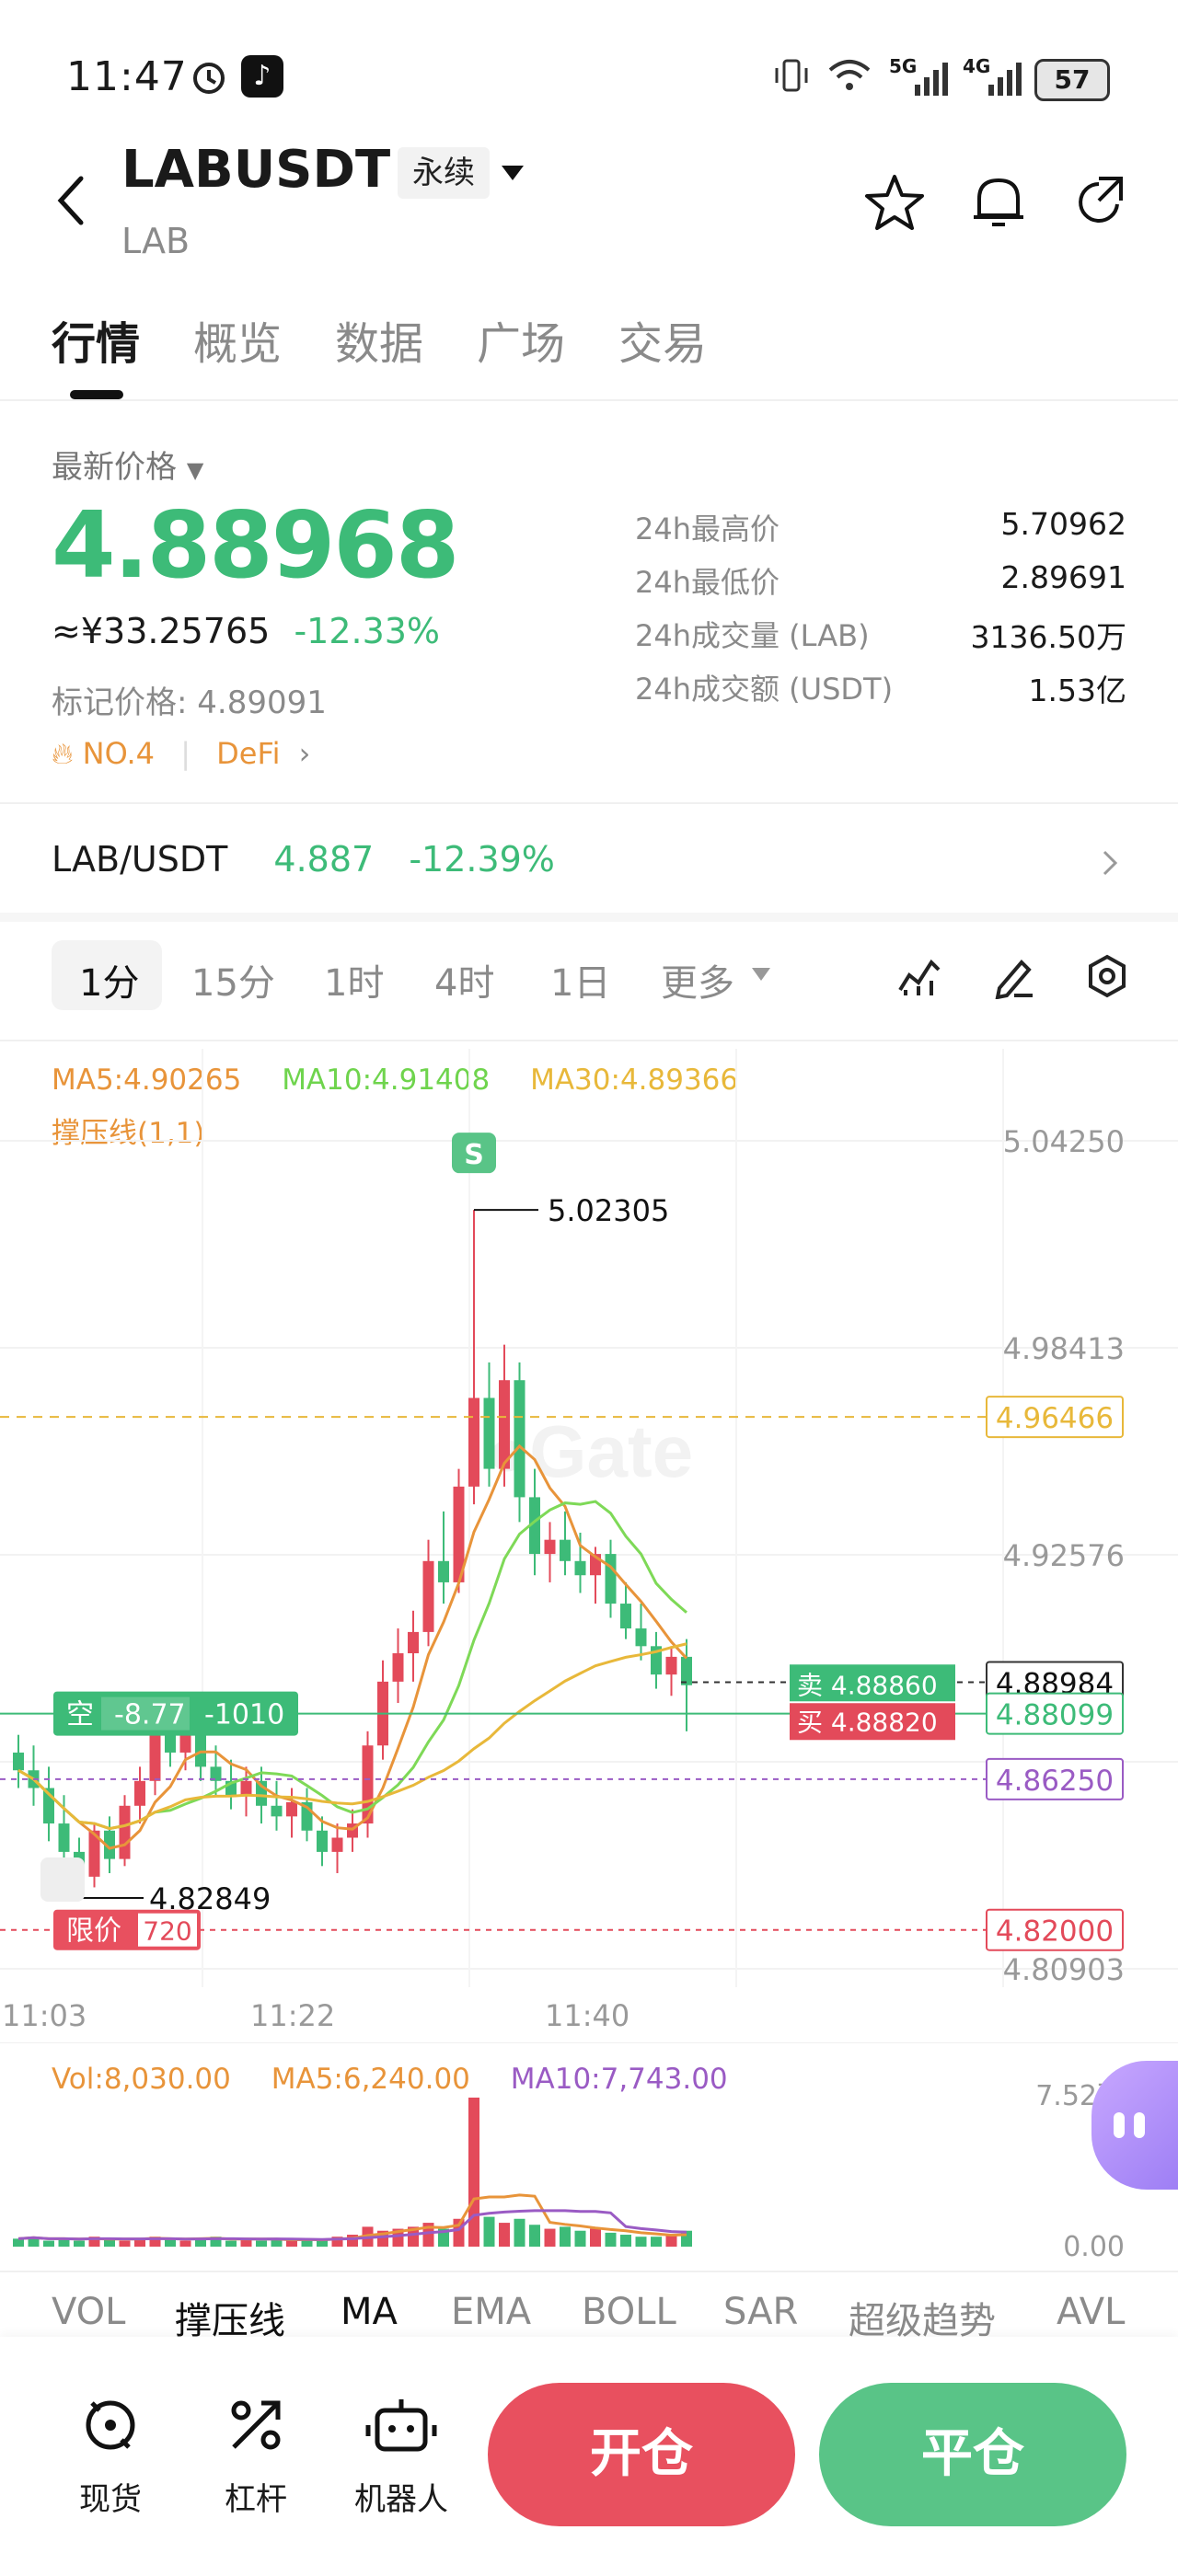 The width and height of the screenshot is (1178, 2576). What do you see at coordinates (589, 2152) in the screenshot?
I see `volume-chart: 7.52万0.00` at bounding box center [589, 2152].